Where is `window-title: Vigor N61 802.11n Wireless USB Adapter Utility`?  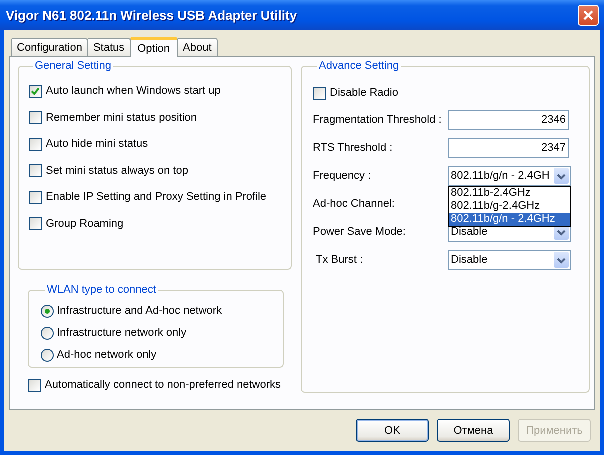
window-title: Vigor N61 802.11n Wireless USB Adapter Utility is located at coordinates (152, 15).